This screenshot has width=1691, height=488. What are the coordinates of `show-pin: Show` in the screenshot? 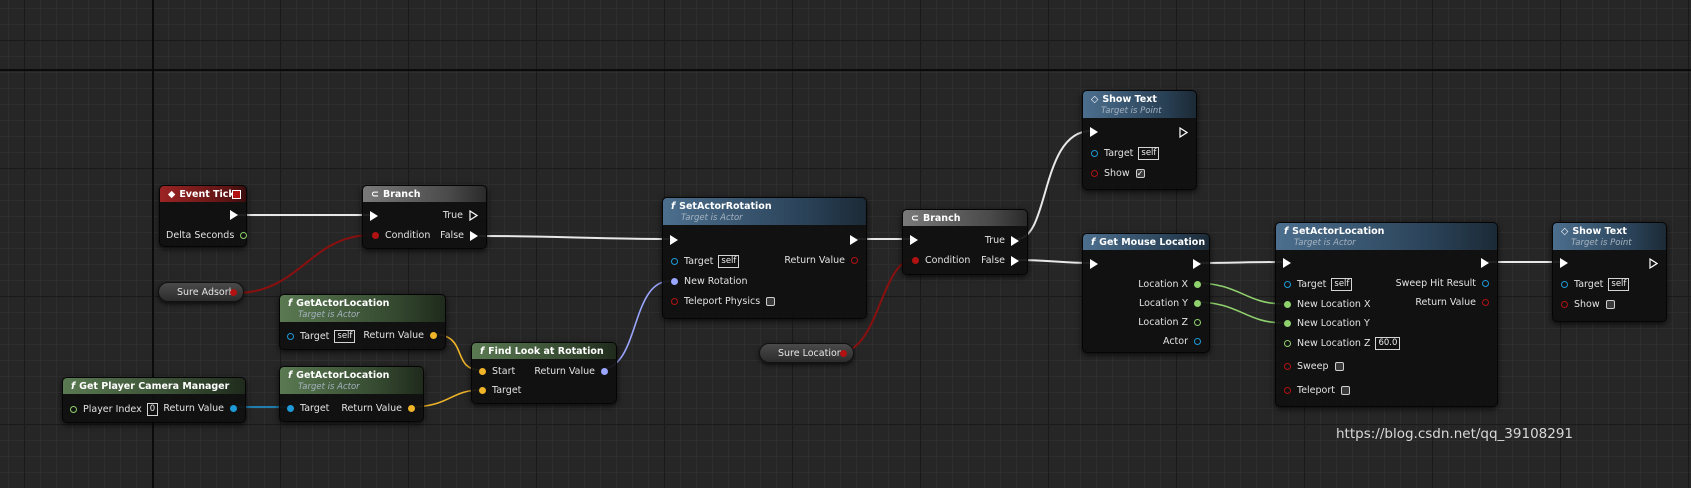 It's located at (1588, 304).